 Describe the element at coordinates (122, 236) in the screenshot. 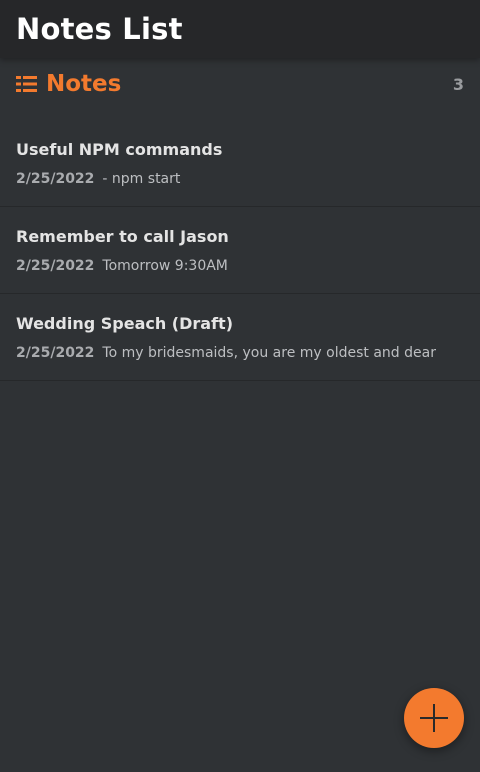

I see `note-title: Remember to call Jason` at that location.